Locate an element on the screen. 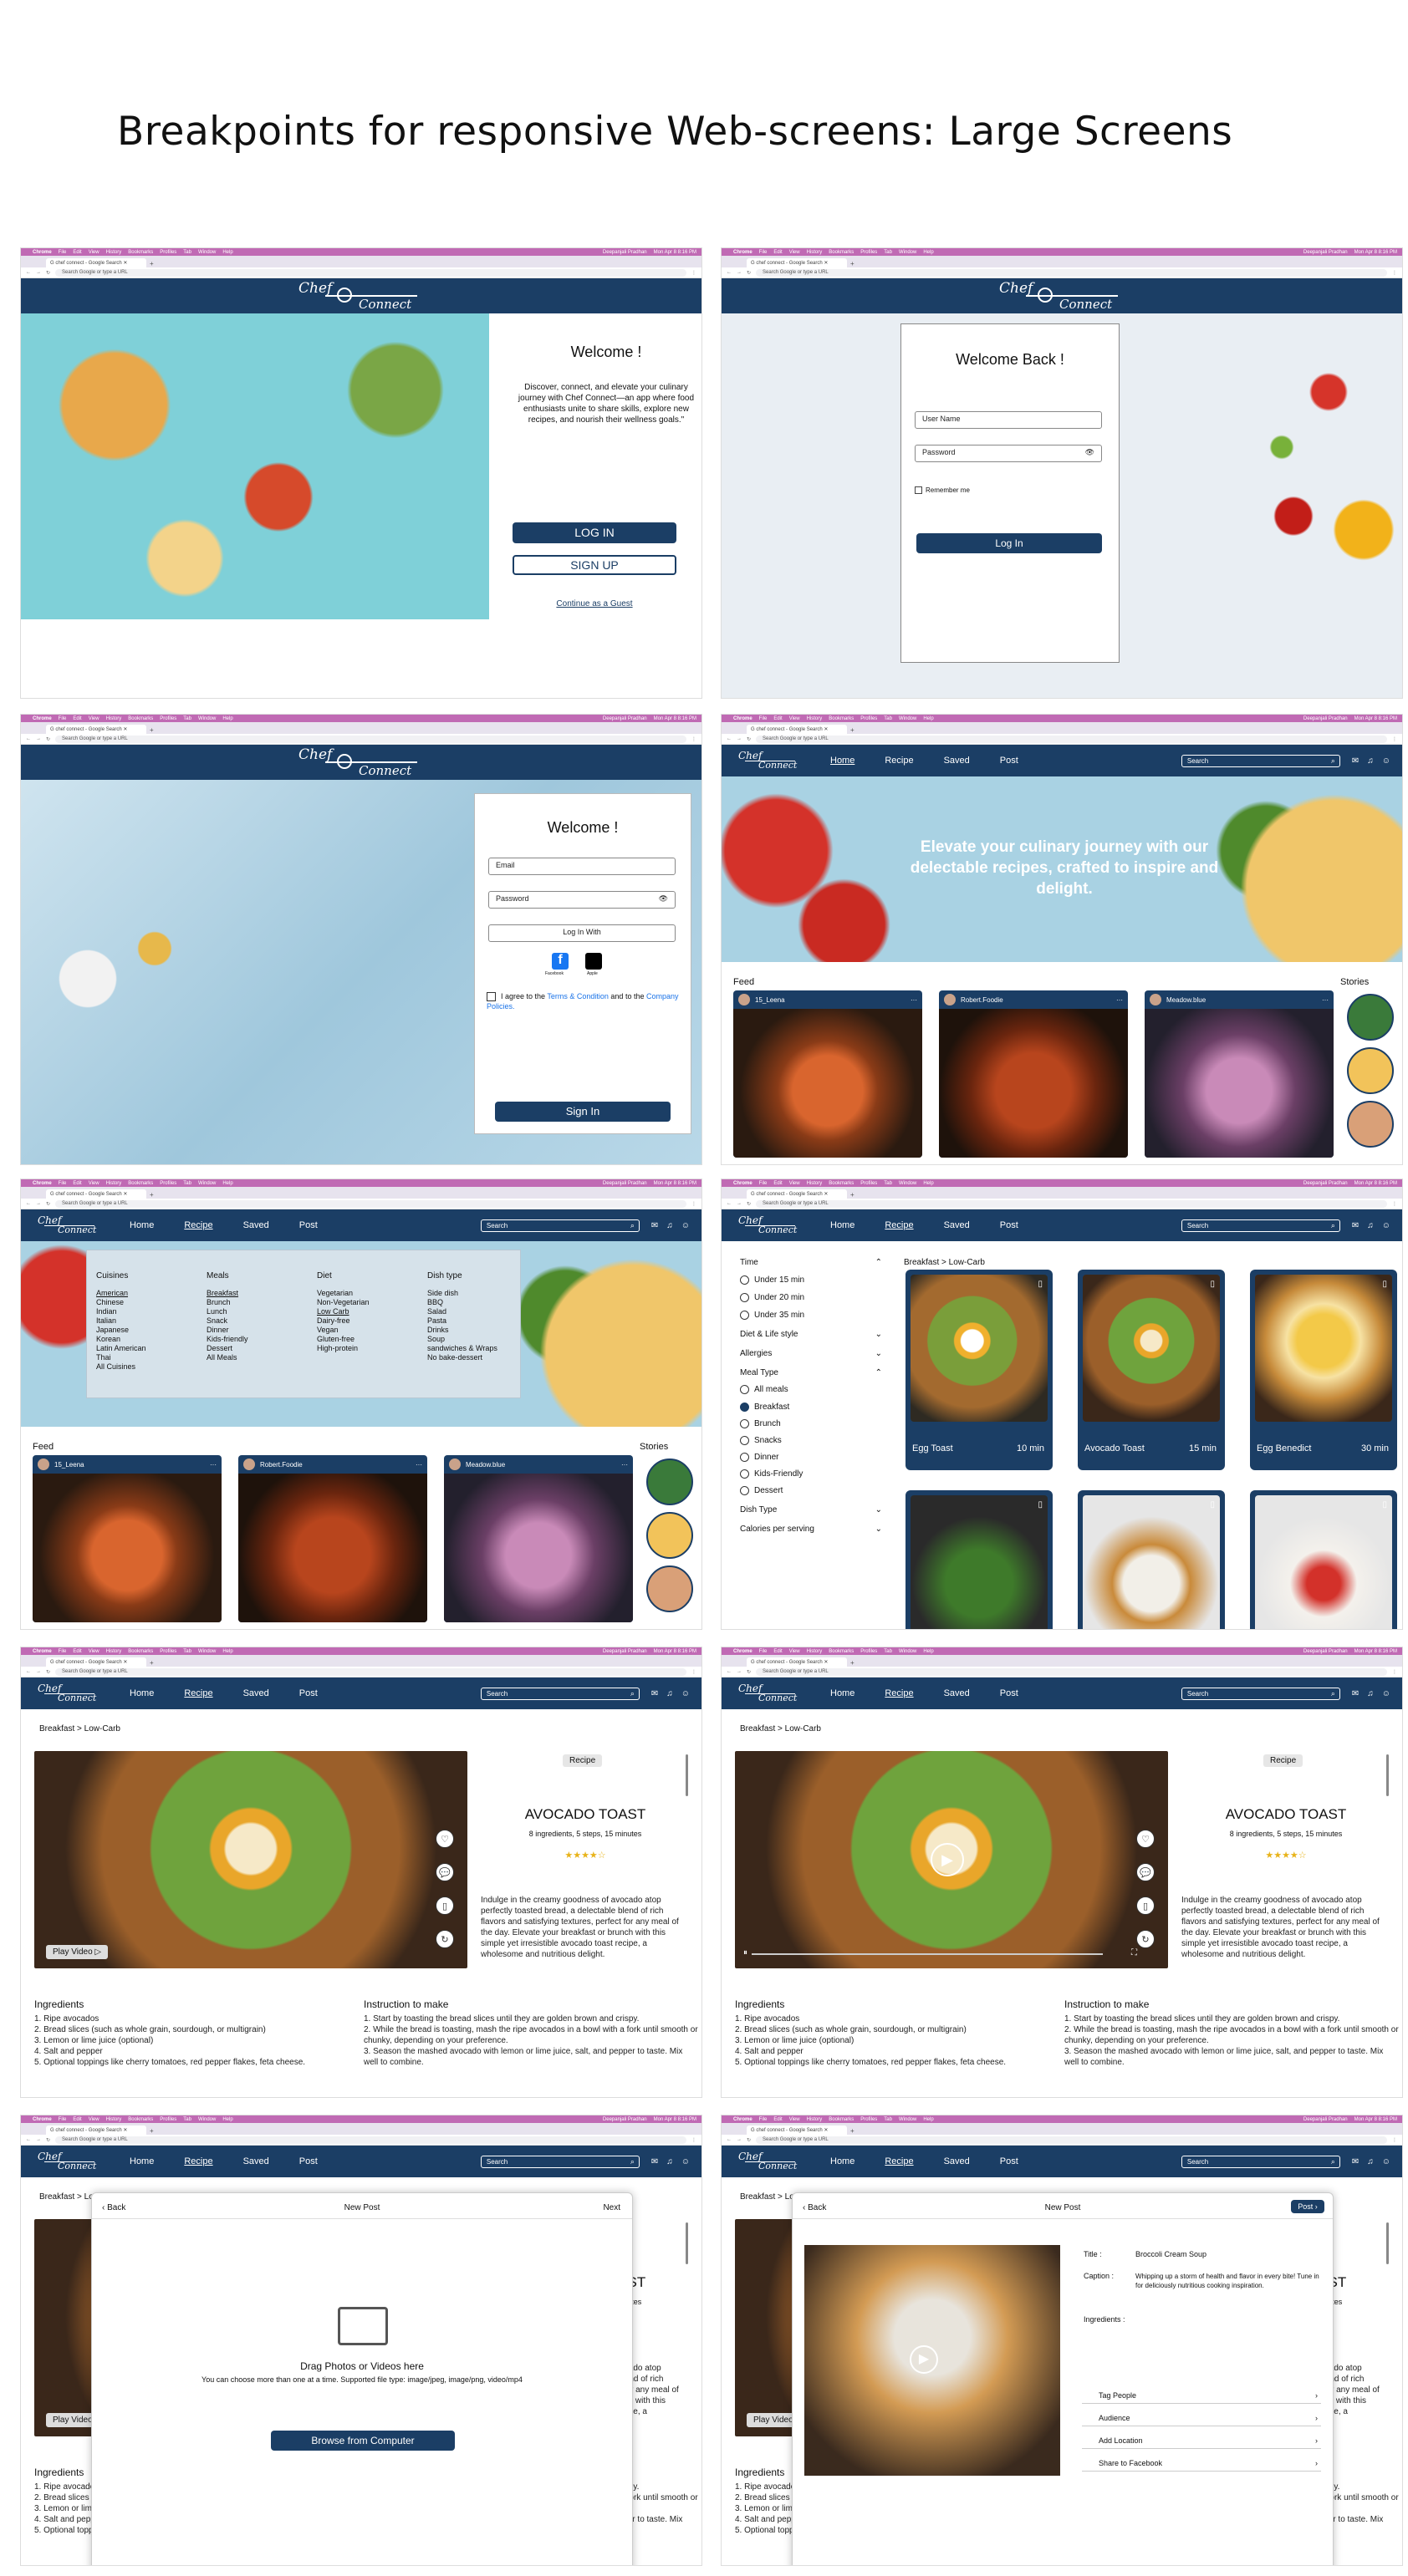  sign-in-button: Sign In is located at coordinates (583, 1112).